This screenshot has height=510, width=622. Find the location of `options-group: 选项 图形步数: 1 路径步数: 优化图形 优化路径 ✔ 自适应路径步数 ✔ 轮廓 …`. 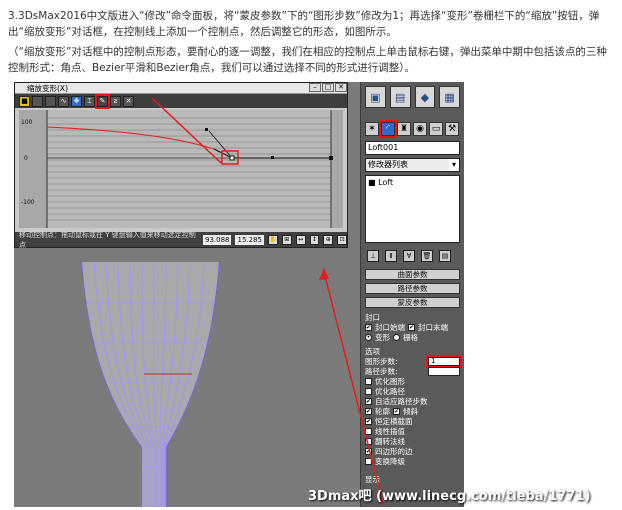

options-group: 选项 图形步数: 1 路径步数: 优化图形 优化路径 ✔ 自适应路径步数 ✔ 轮廓 … is located at coordinates (413, 406).